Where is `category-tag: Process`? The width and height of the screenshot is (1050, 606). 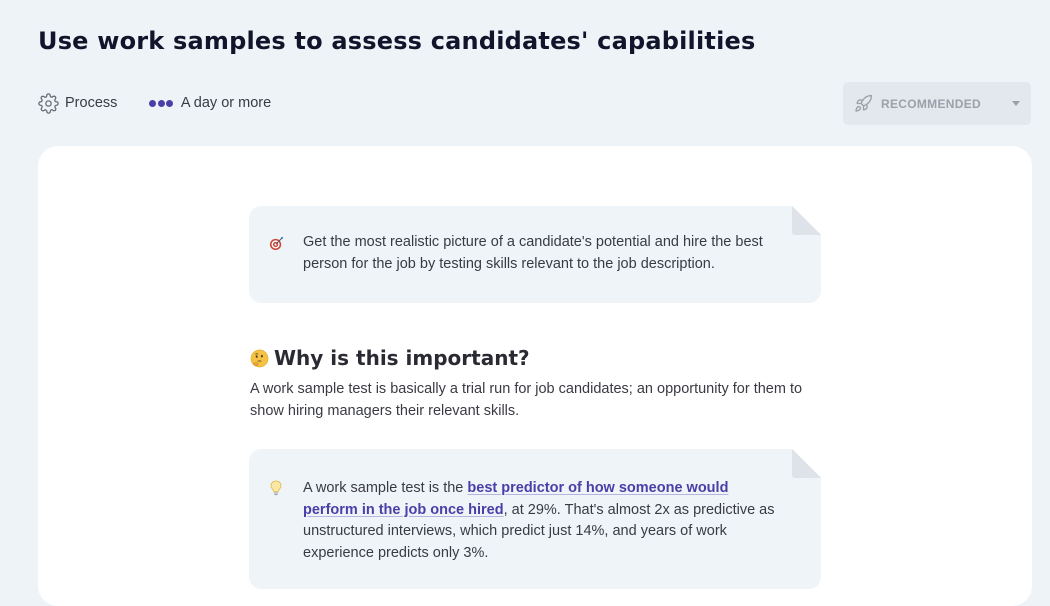 category-tag: Process is located at coordinates (78, 103).